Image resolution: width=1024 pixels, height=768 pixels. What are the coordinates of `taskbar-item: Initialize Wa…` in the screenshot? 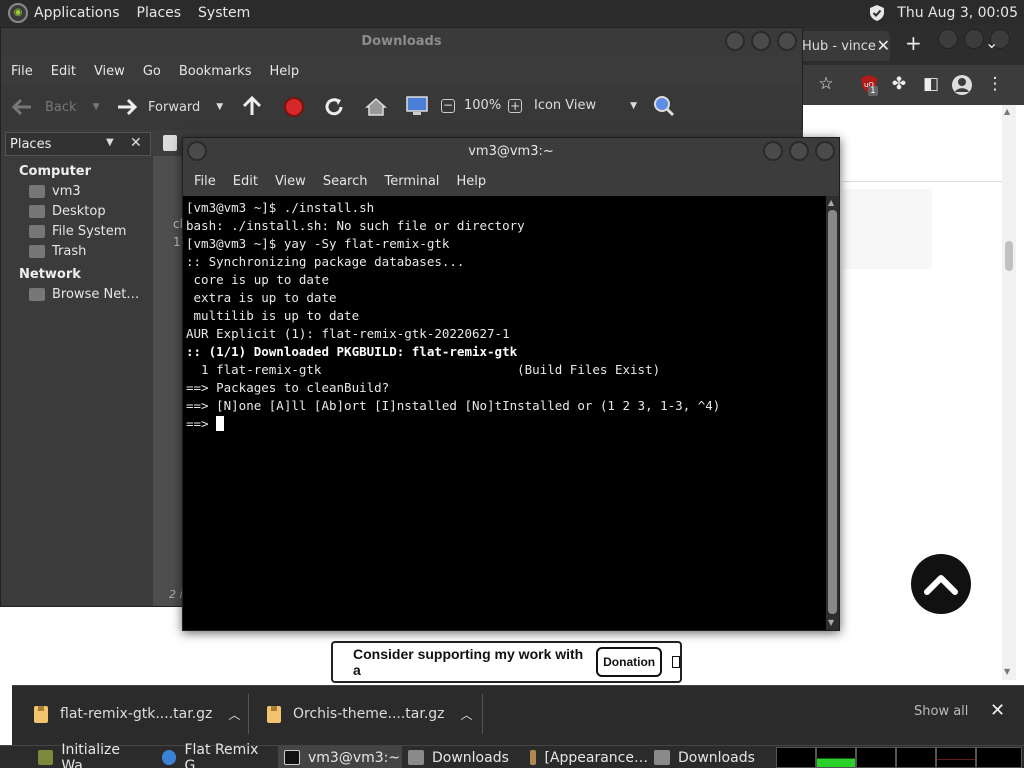 It's located at (94, 755).